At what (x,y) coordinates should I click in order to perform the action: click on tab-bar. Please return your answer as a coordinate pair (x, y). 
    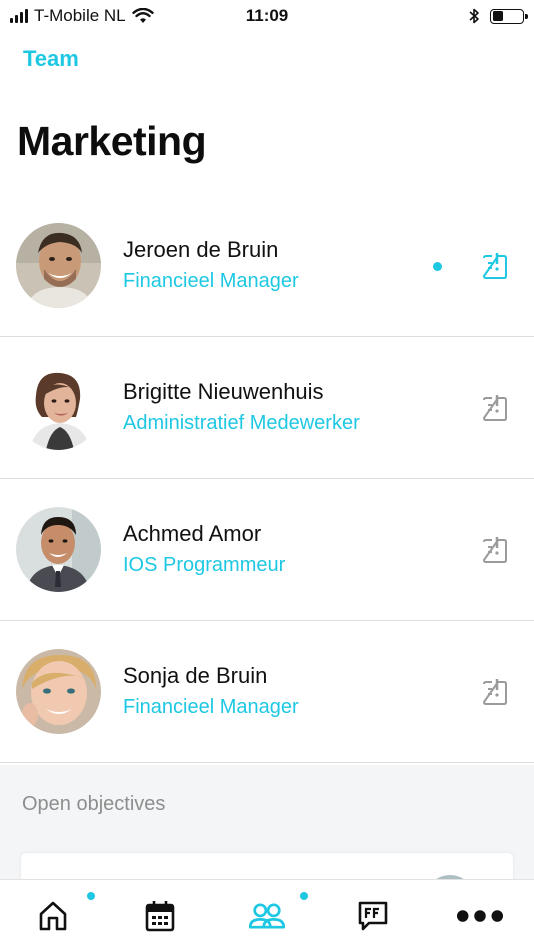
    Looking at the image, I should click on (267, 914).